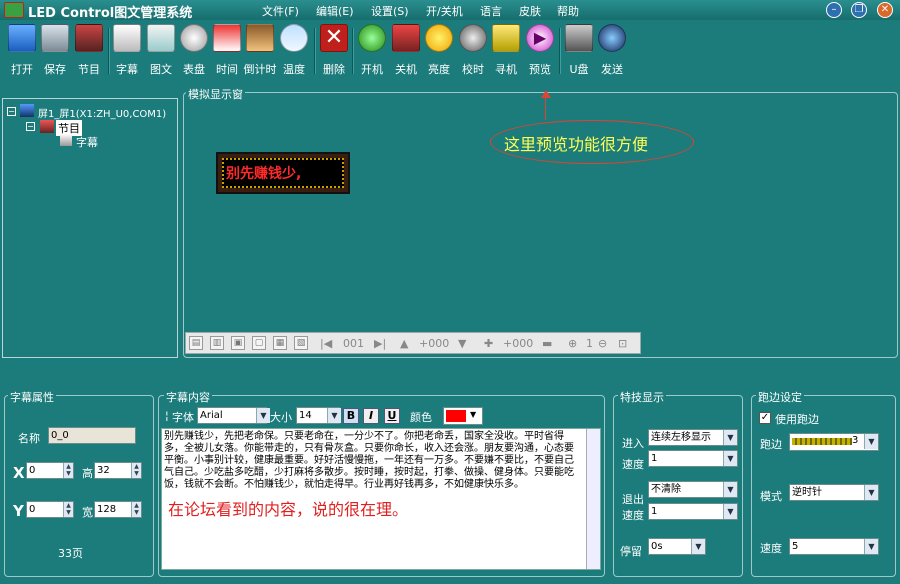 This screenshot has width=900, height=584. I want to click on width-spinner-icon: ▲ ▼, so click(136, 509).